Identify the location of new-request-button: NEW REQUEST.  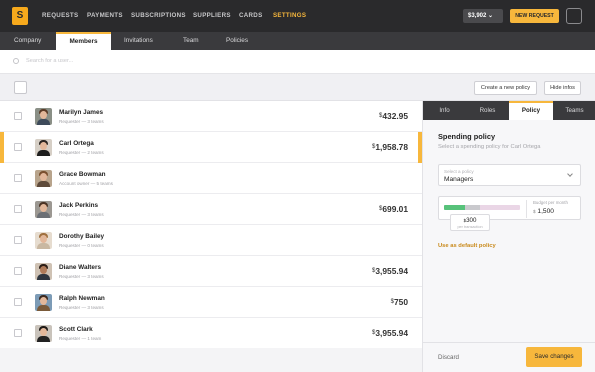
(534, 16).